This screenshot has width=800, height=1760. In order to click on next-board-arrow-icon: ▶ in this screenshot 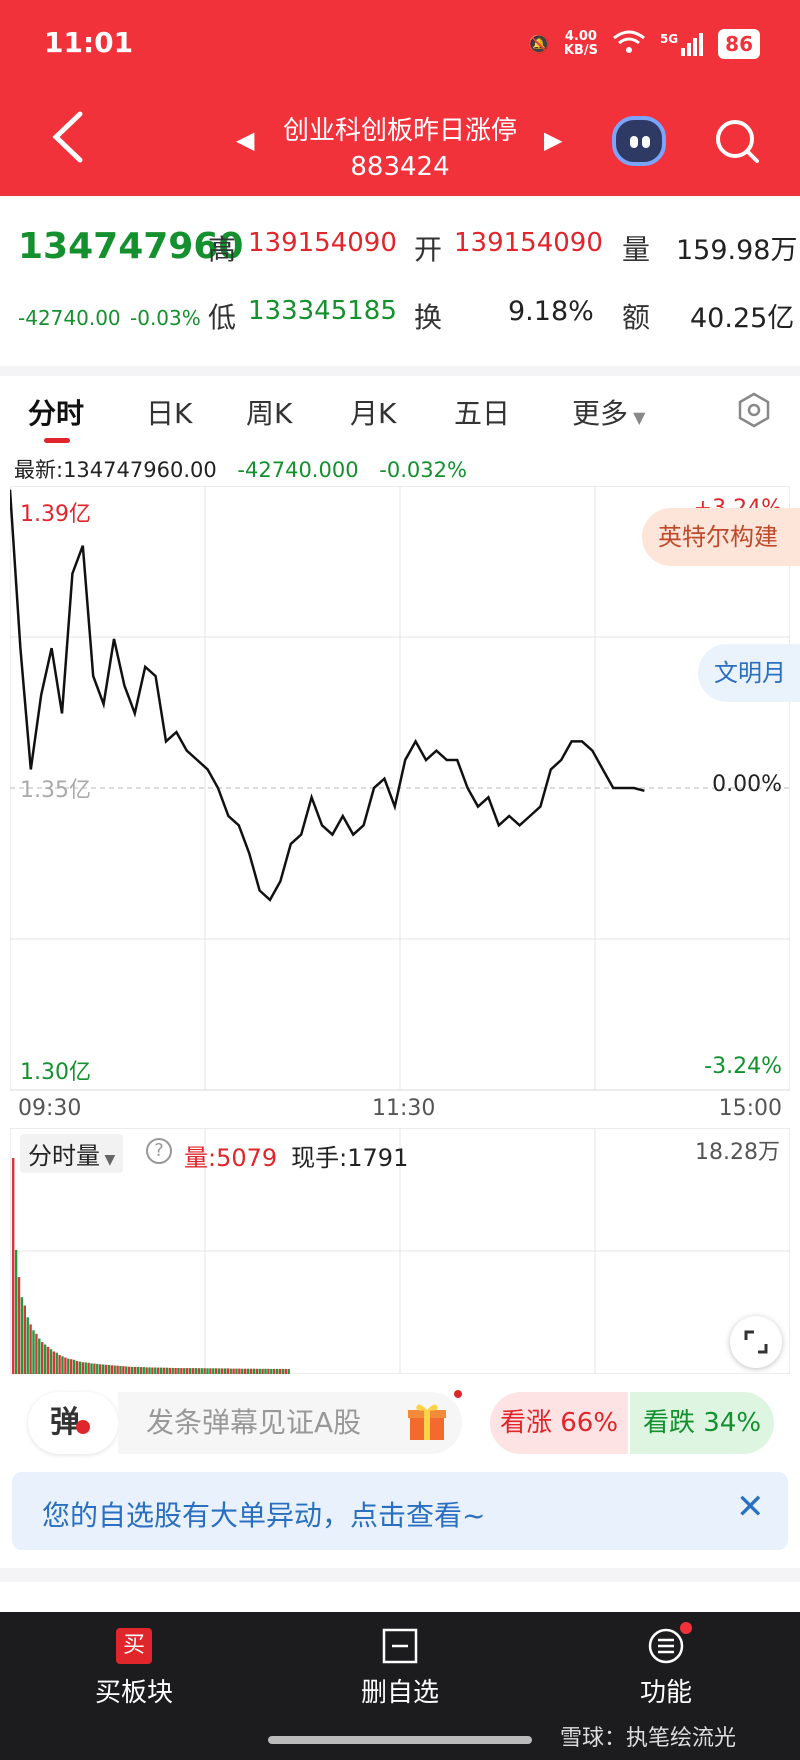, I will do `click(553, 140)`.